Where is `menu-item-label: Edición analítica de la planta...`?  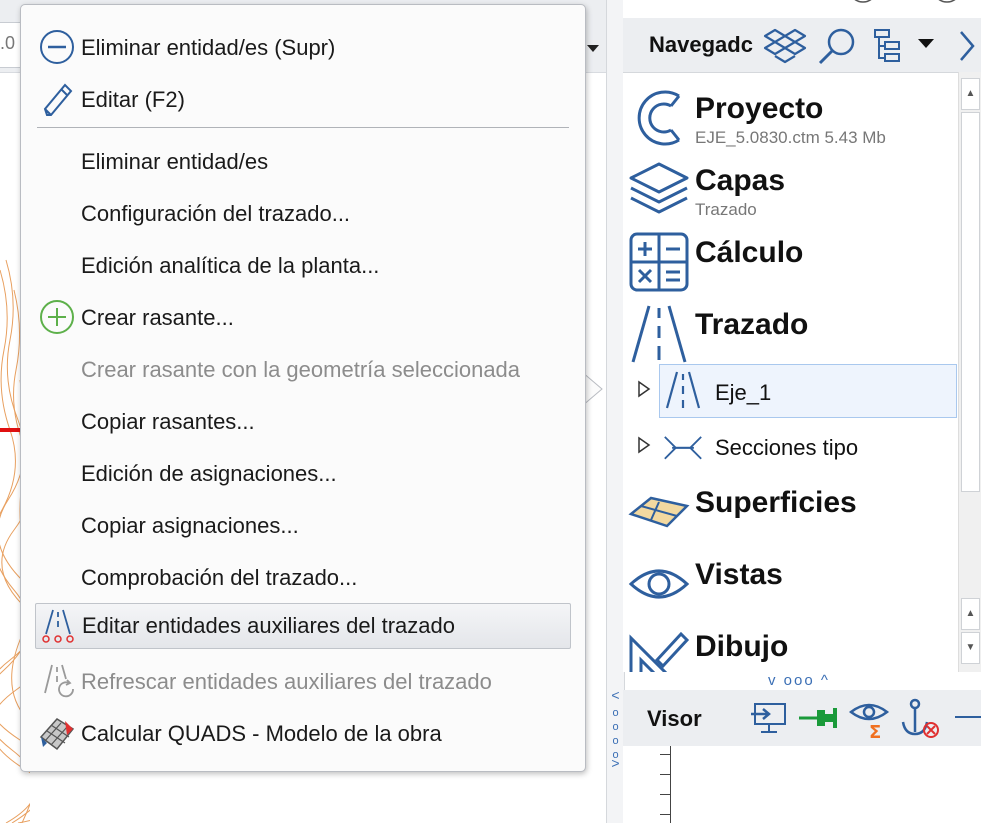 menu-item-label: Edición analítica de la planta... is located at coordinates (230, 265).